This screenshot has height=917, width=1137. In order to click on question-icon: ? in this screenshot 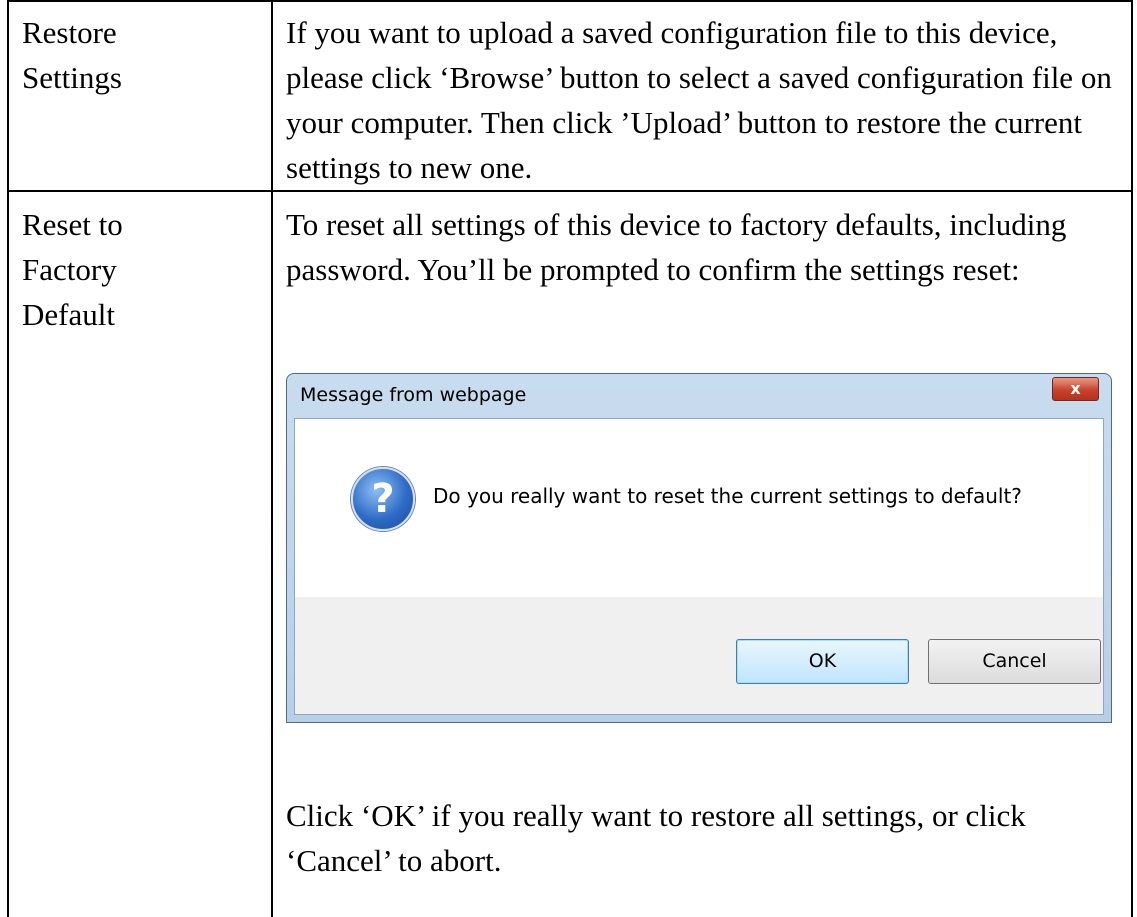, I will do `click(383, 499)`.